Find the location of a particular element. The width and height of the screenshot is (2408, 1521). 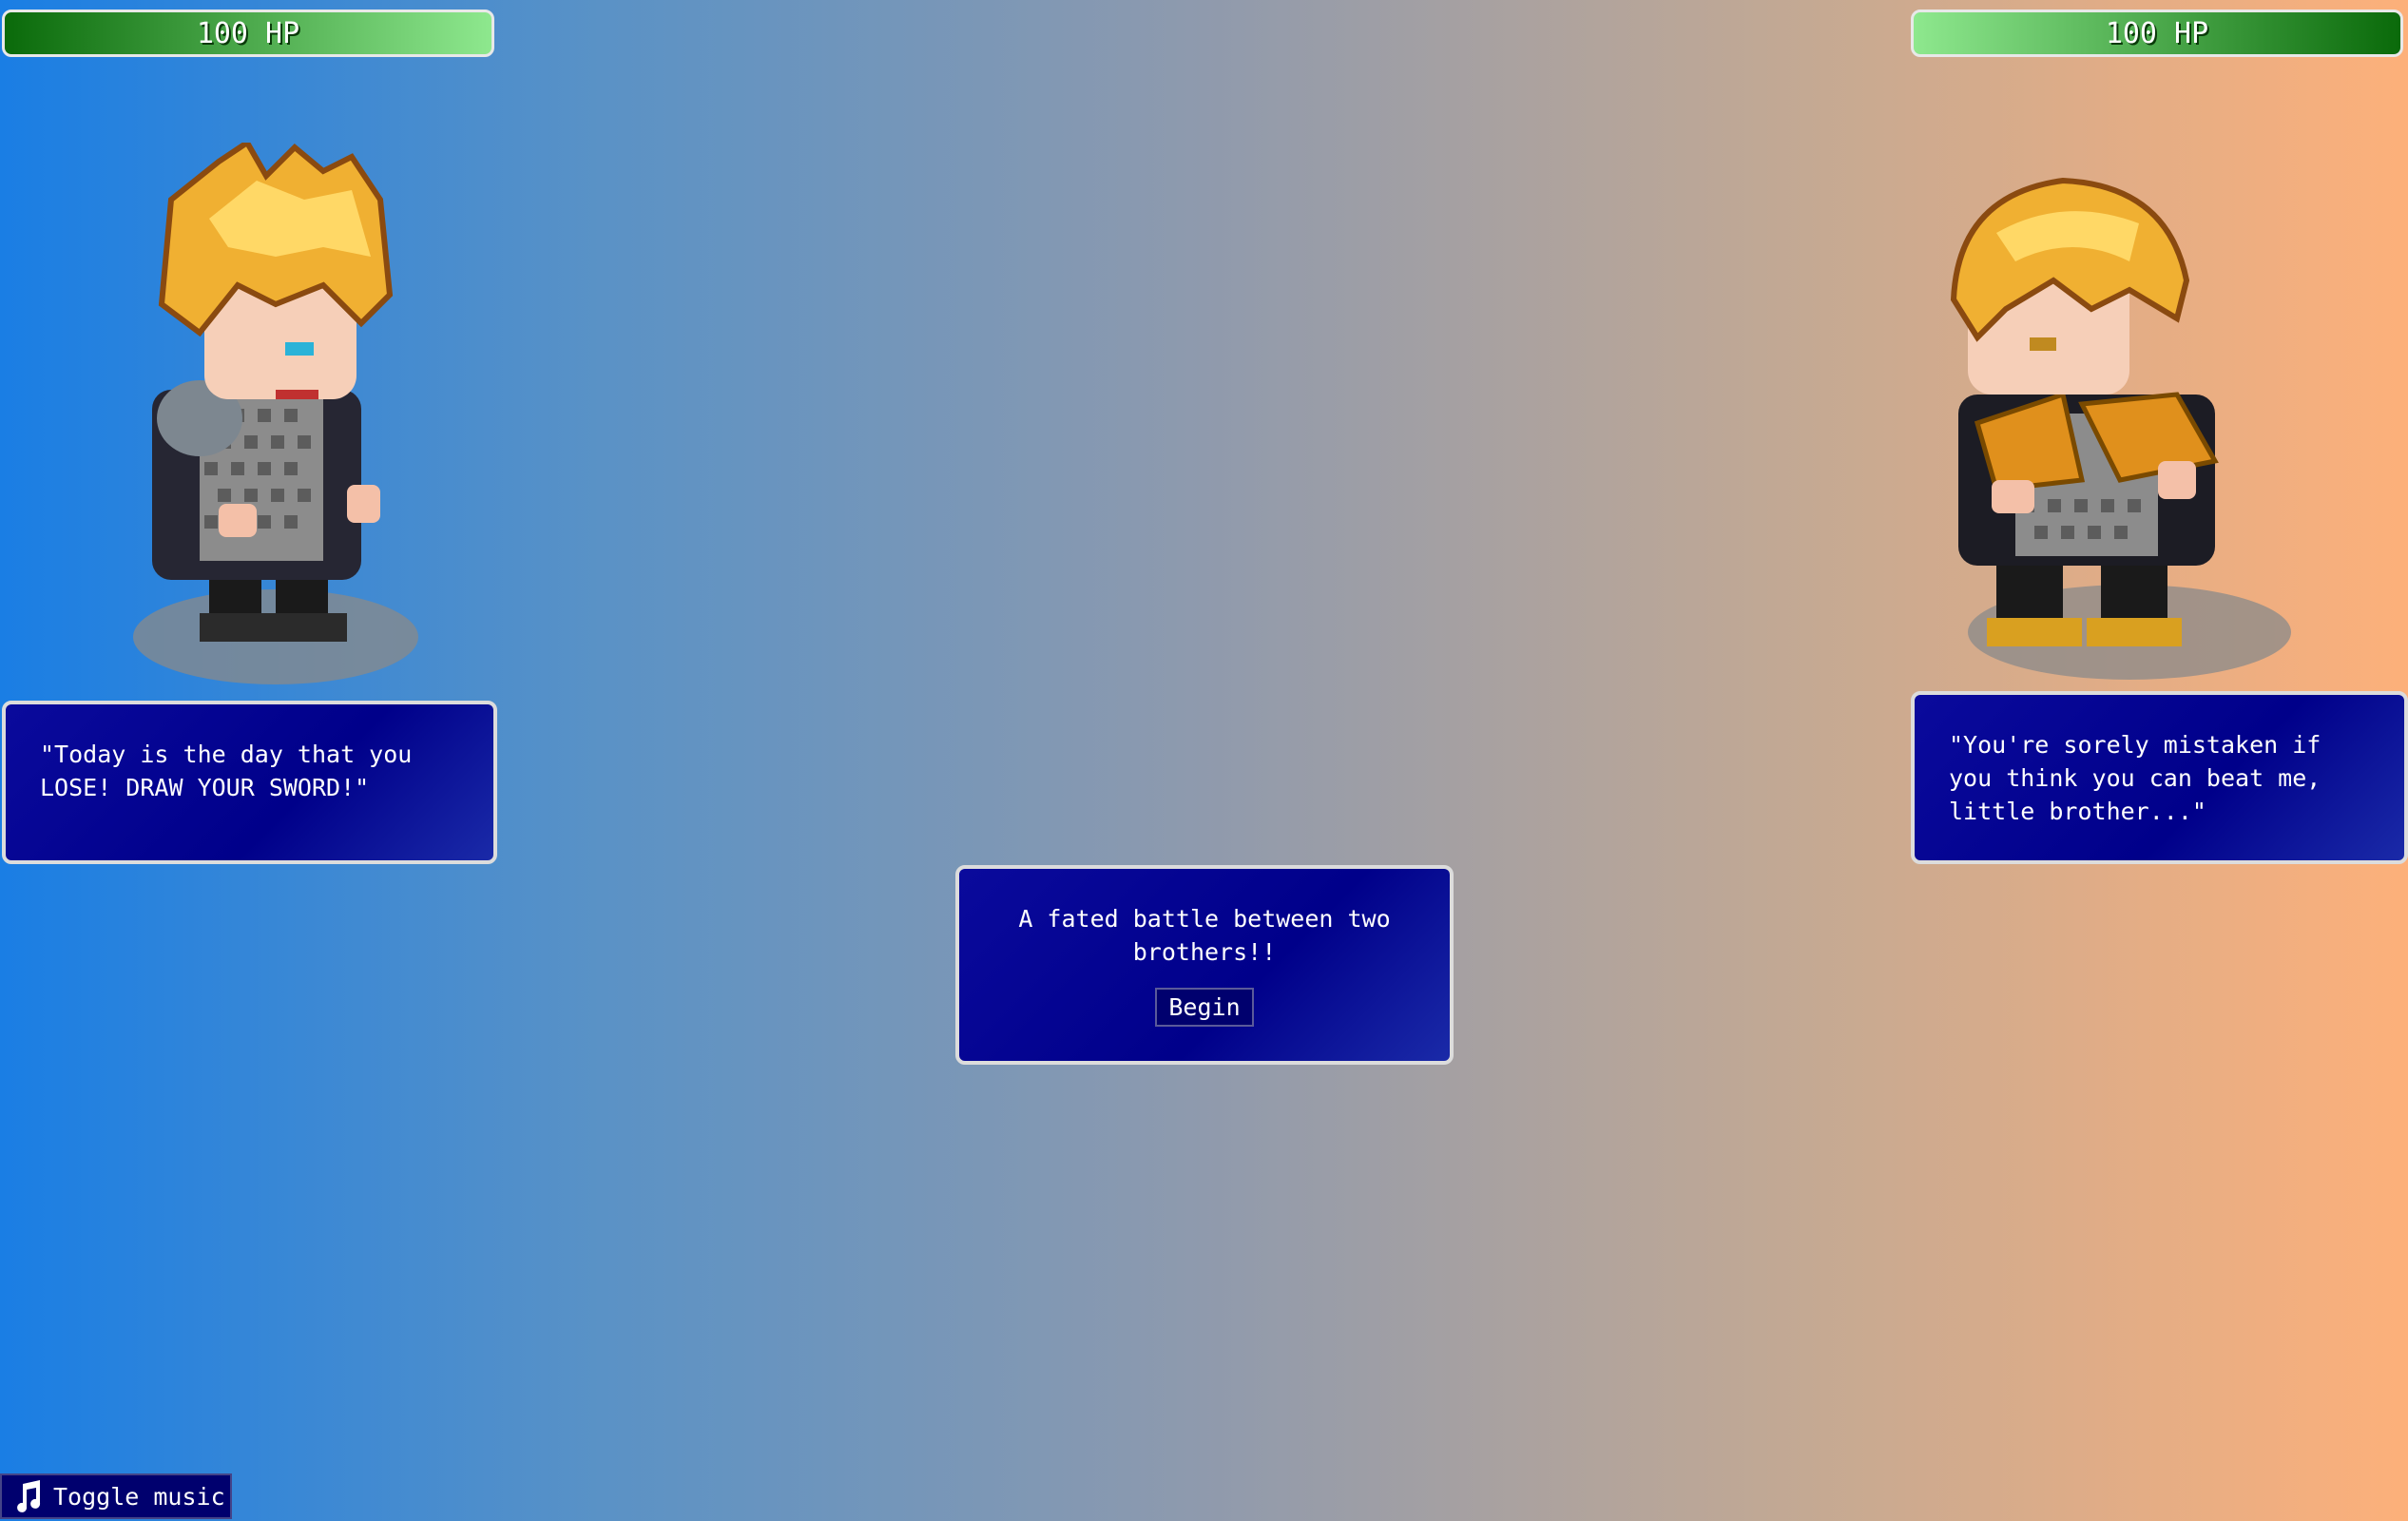

character-sprite-left is located at coordinates (275, 414).